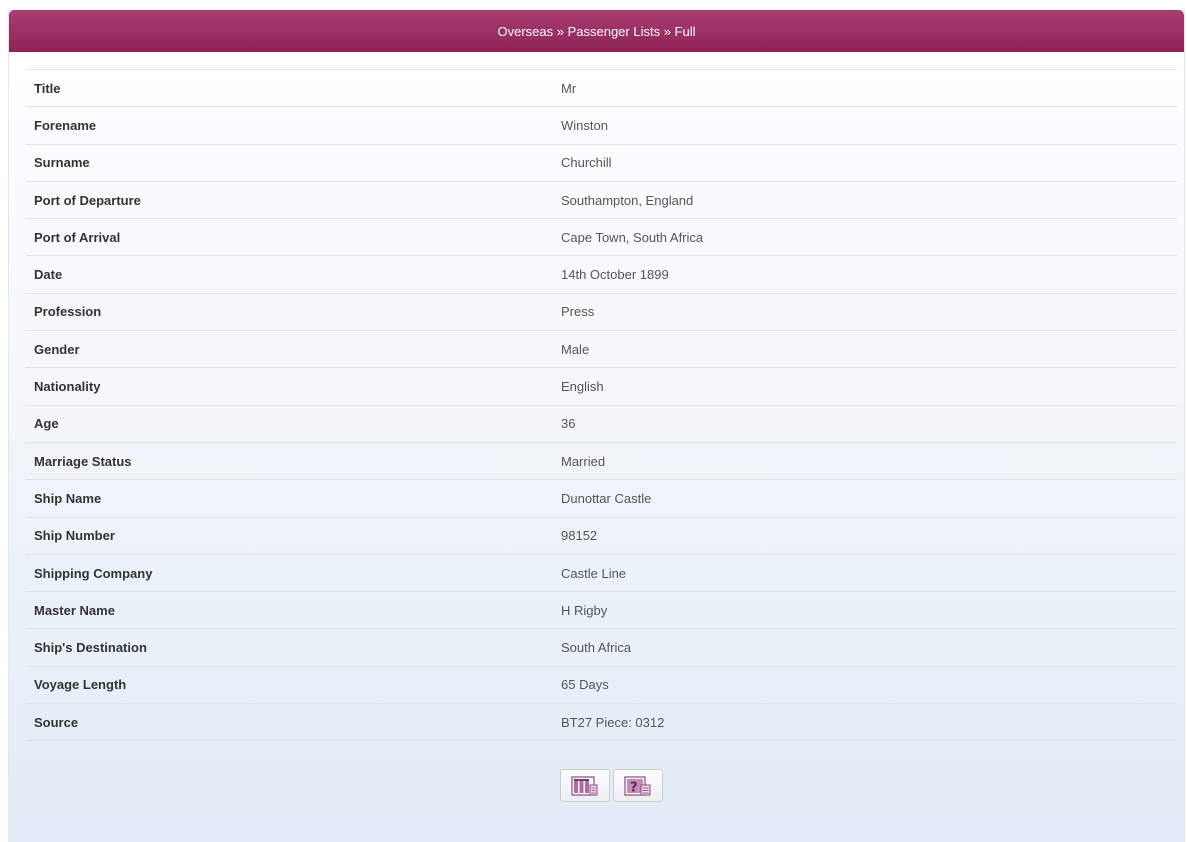 This screenshot has height=842, width=1187. What do you see at coordinates (74, 610) in the screenshot?
I see `field-label: Master Name` at bounding box center [74, 610].